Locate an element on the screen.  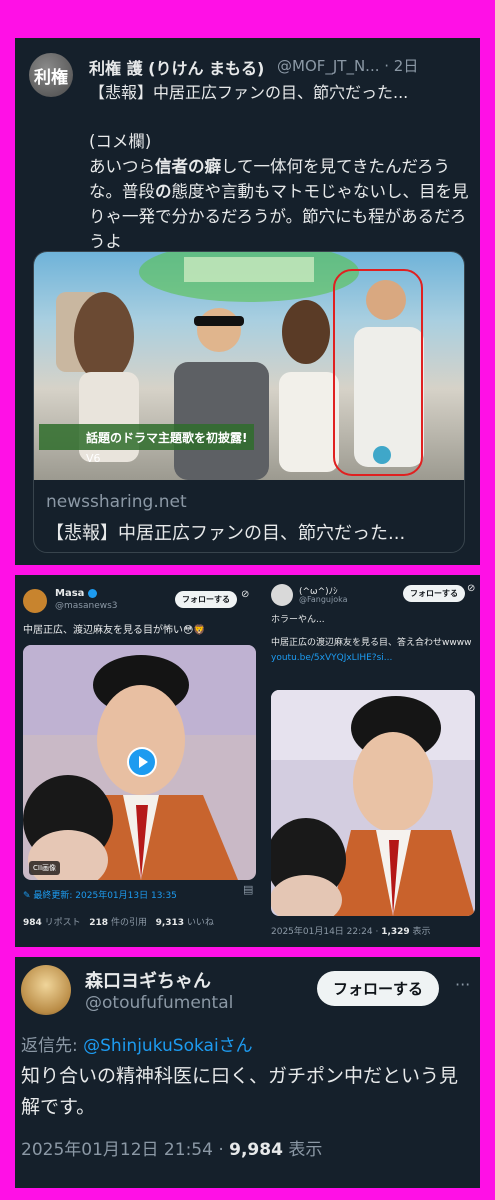
more-icon: ··· is located at coordinates (462, 984).